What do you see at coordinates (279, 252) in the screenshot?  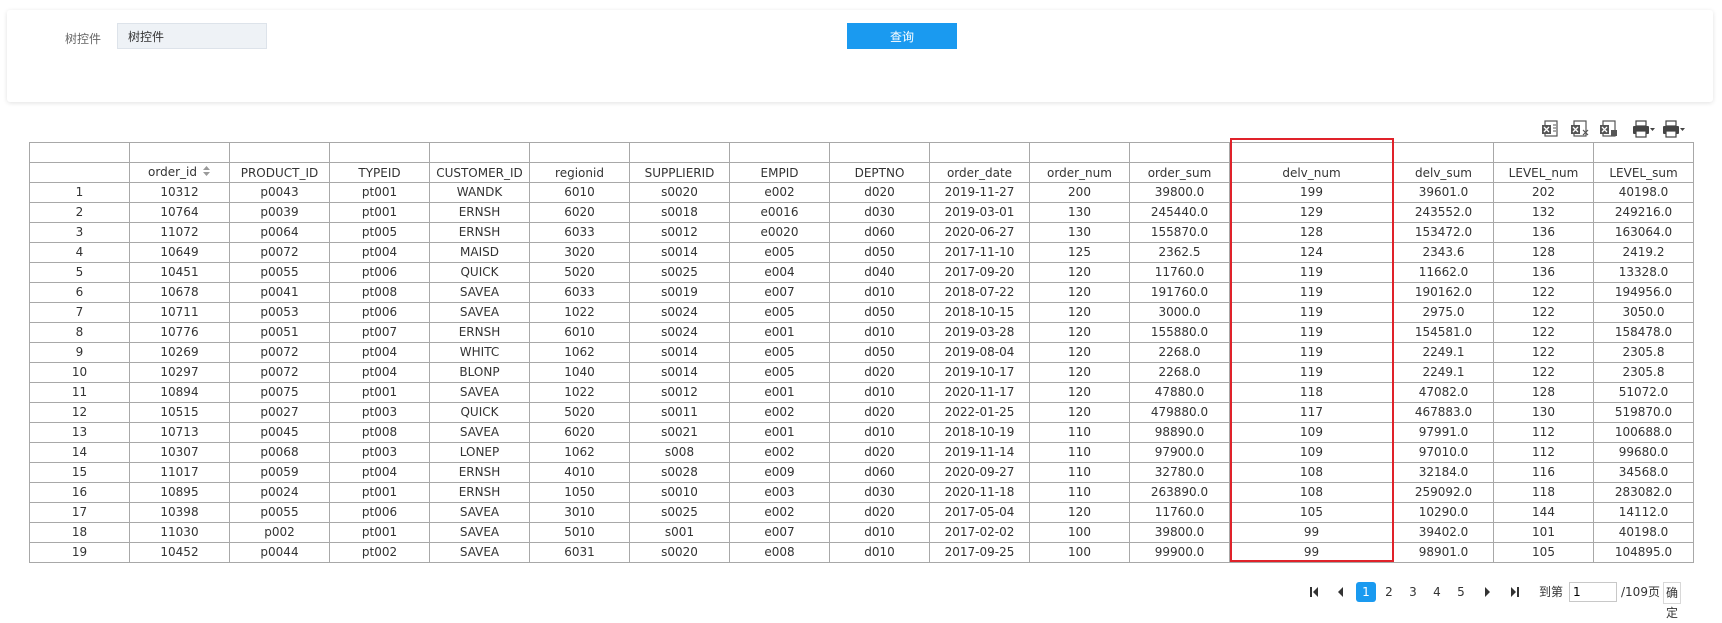 I see `cell-product-id: p0072` at bounding box center [279, 252].